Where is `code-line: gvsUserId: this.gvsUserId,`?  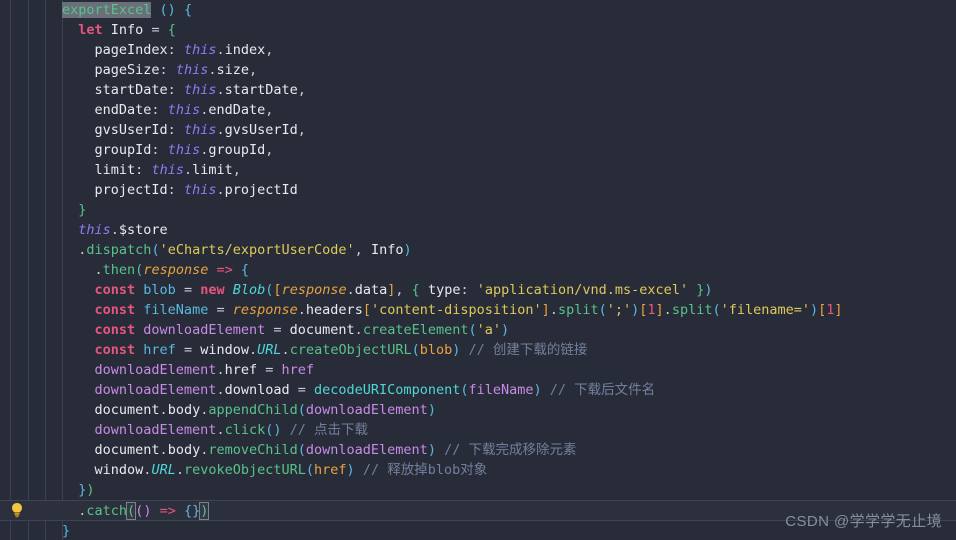
code-line: gvsUserId: this.gvsUserId, is located at coordinates (478, 130).